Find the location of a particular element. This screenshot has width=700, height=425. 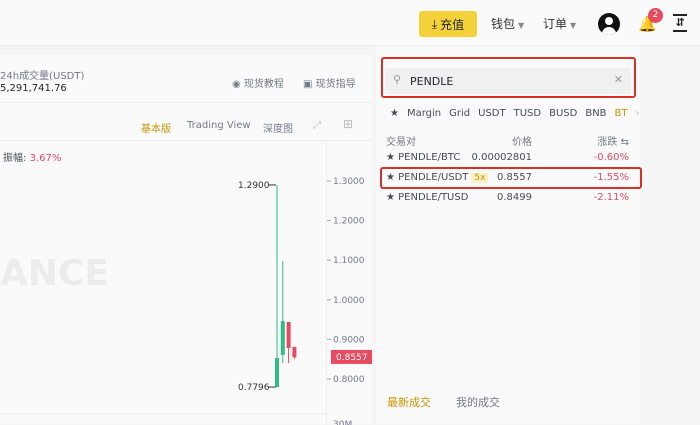

spot-guide-link: ▣ 现货指导 is located at coordinates (329, 82).